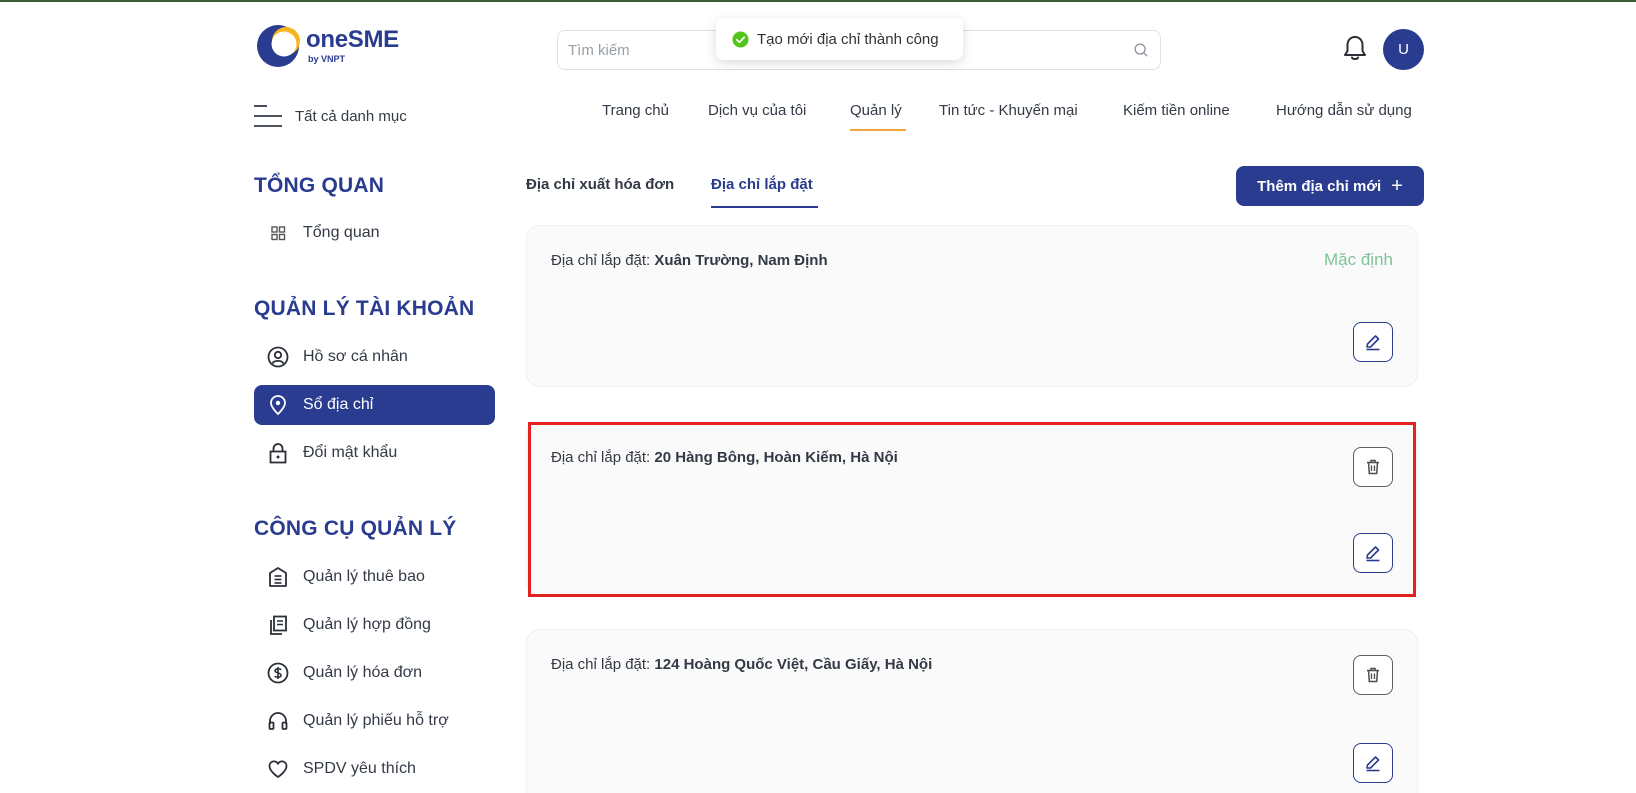  What do you see at coordinates (278, 405) in the screenshot?
I see `location-pin-icon` at bounding box center [278, 405].